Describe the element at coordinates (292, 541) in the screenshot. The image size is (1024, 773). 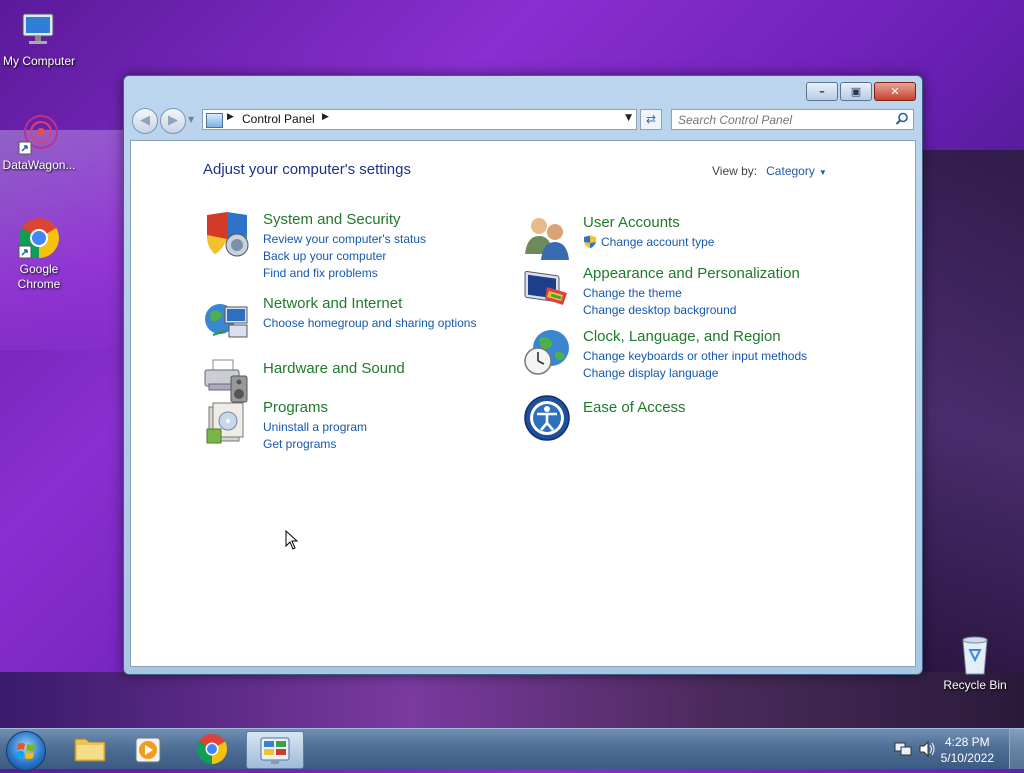
I see `mouse-cursor-icon` at that location.